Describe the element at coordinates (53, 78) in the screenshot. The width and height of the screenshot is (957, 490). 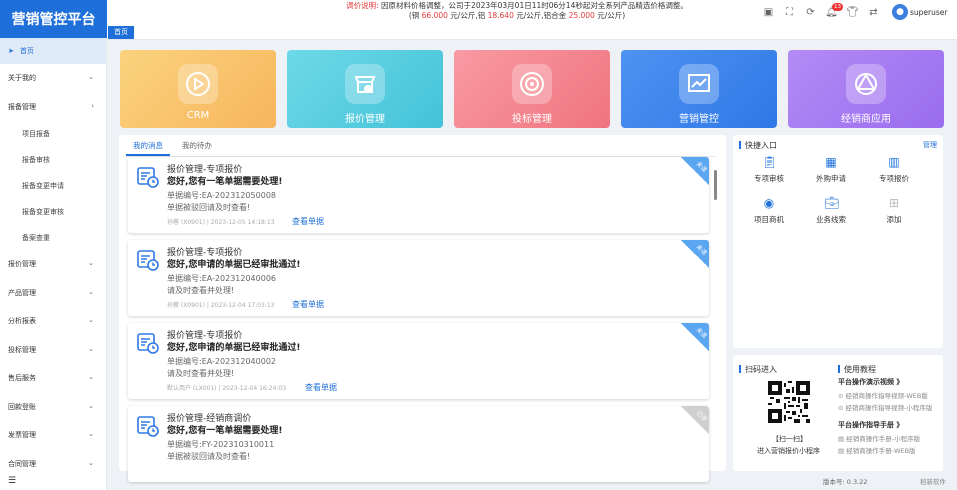
I see `sidebar-item-about-me: 关于我的 ⌄` at that location.